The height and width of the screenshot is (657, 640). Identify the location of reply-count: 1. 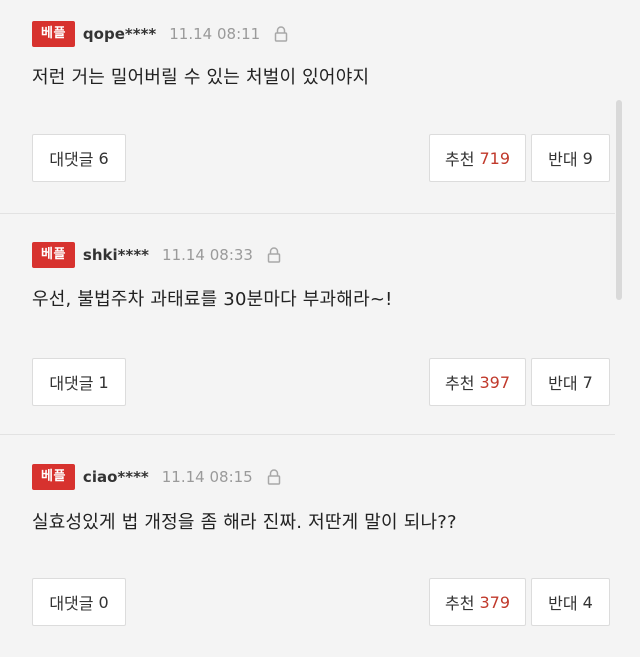
(103, 382).